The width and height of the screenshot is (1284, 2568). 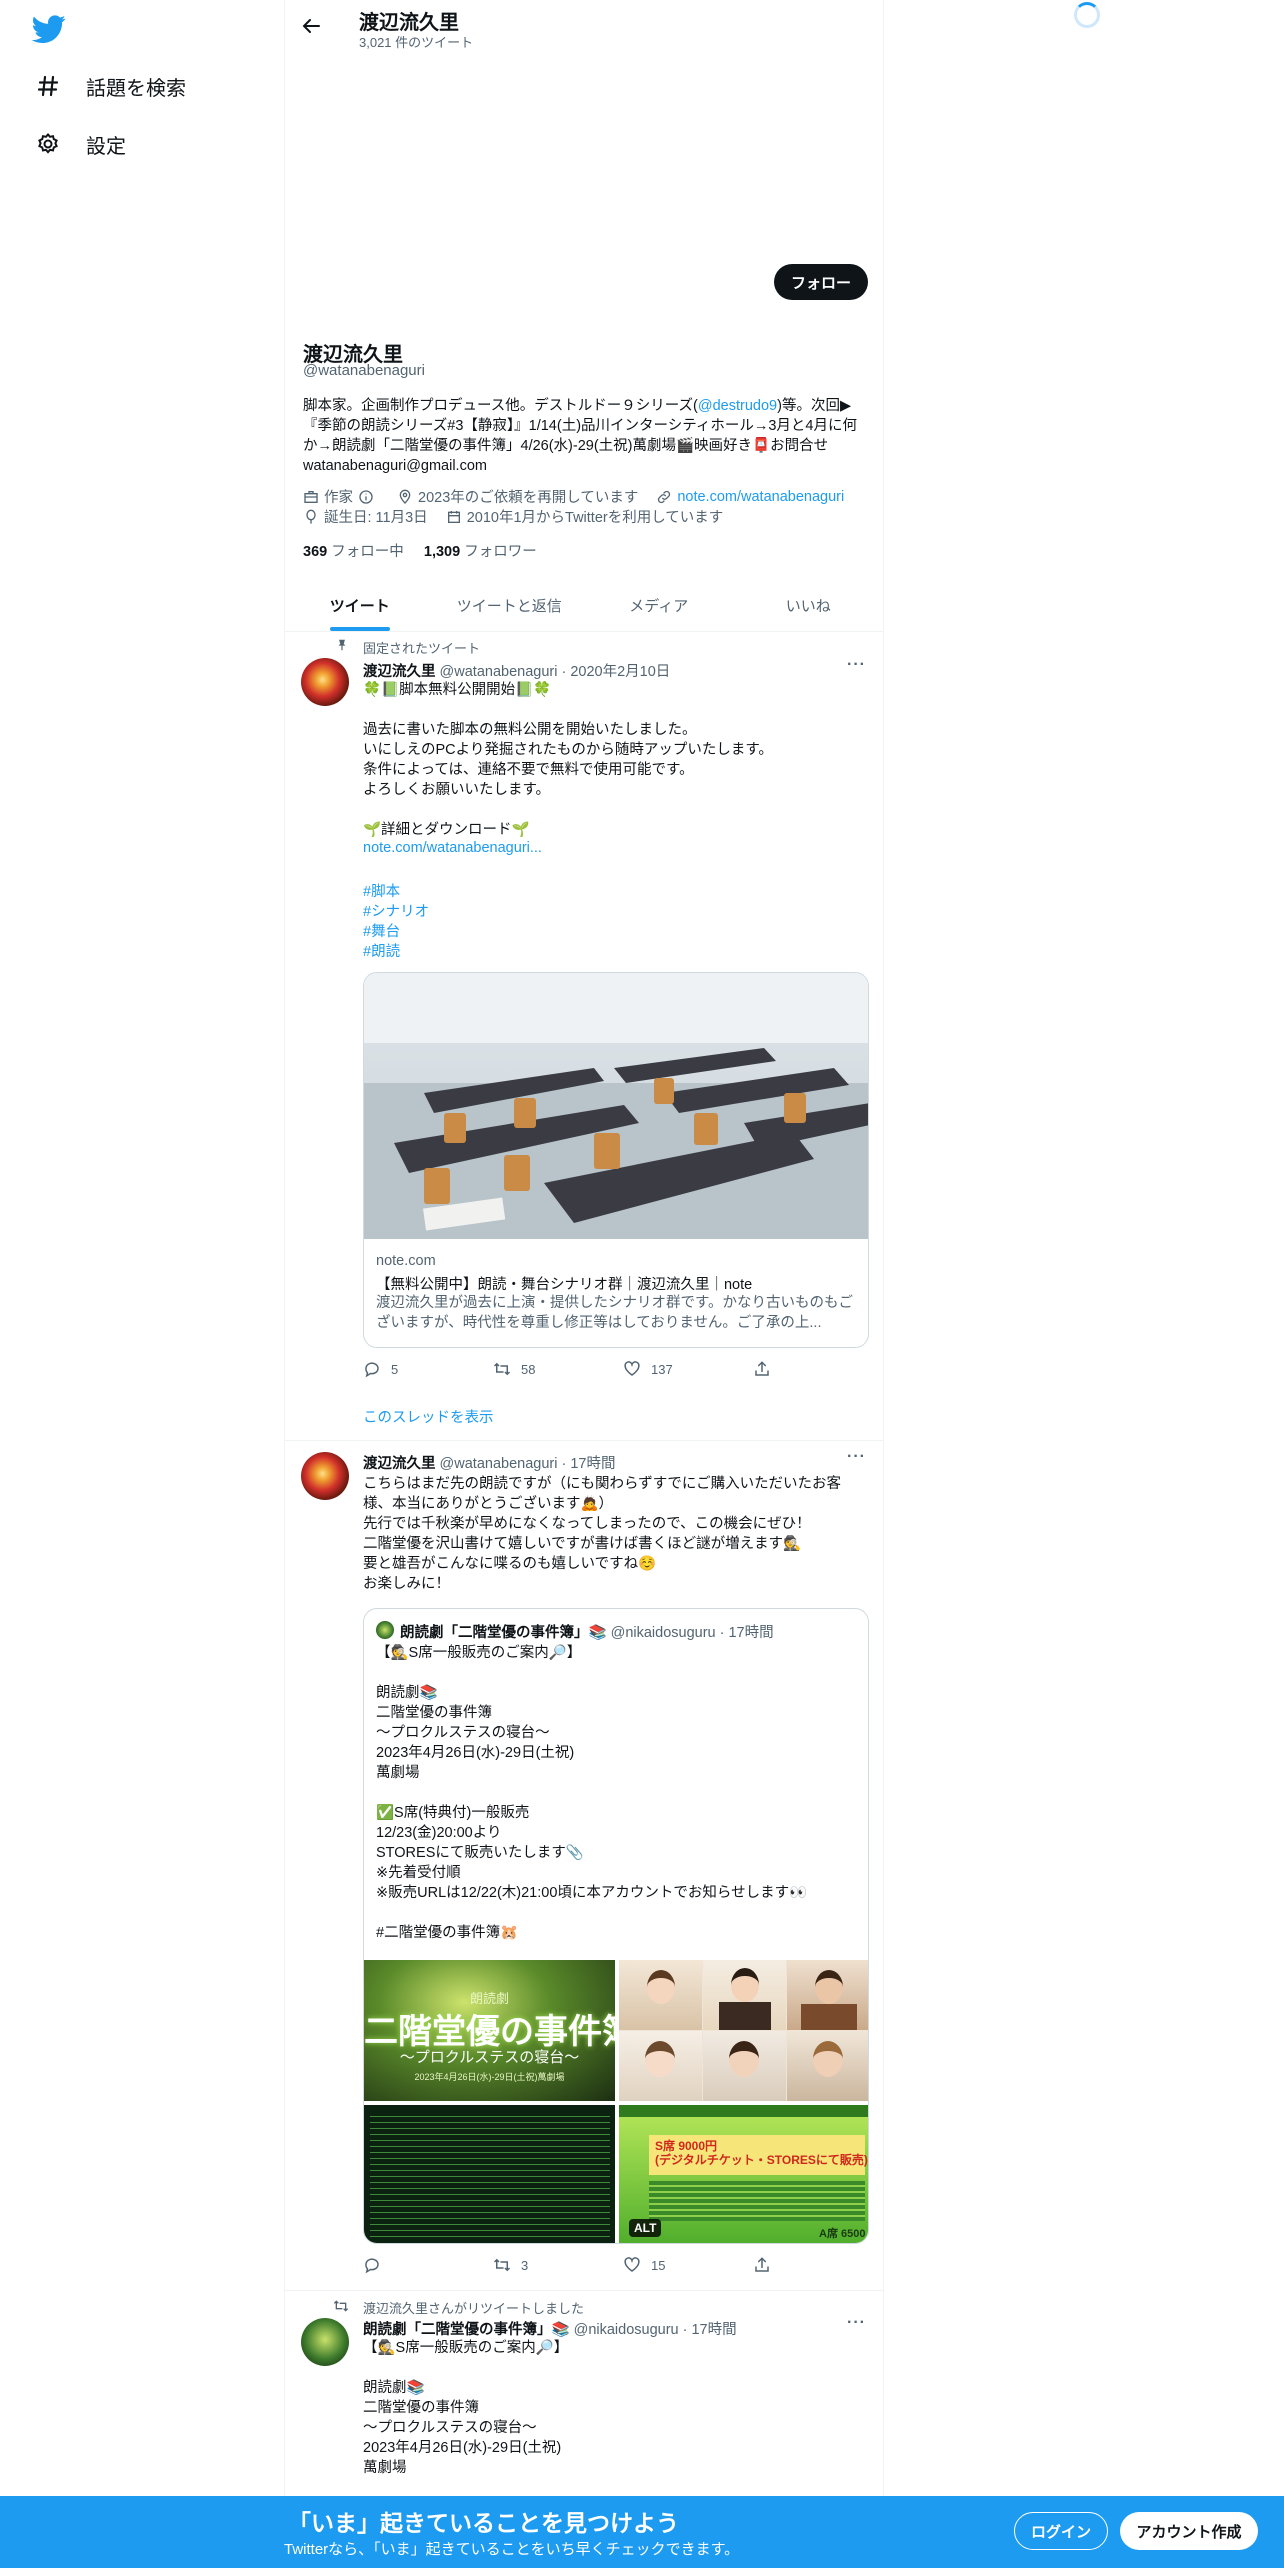 What do you see at coordinates (664, 496) in the screenshot?
I see `link-icon` at bounding box center [664, 496].